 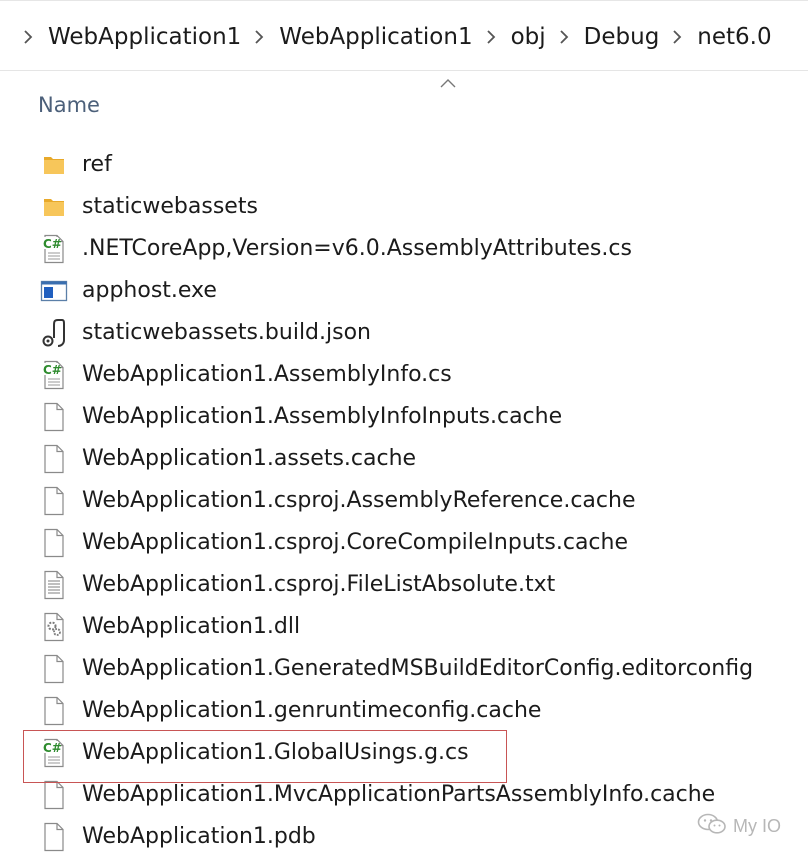 What do you see at coordinates (374, 37) in the screenshot?
I see `breadcrumb-item-2: WebApplication1` at bounding box center [374, 37].